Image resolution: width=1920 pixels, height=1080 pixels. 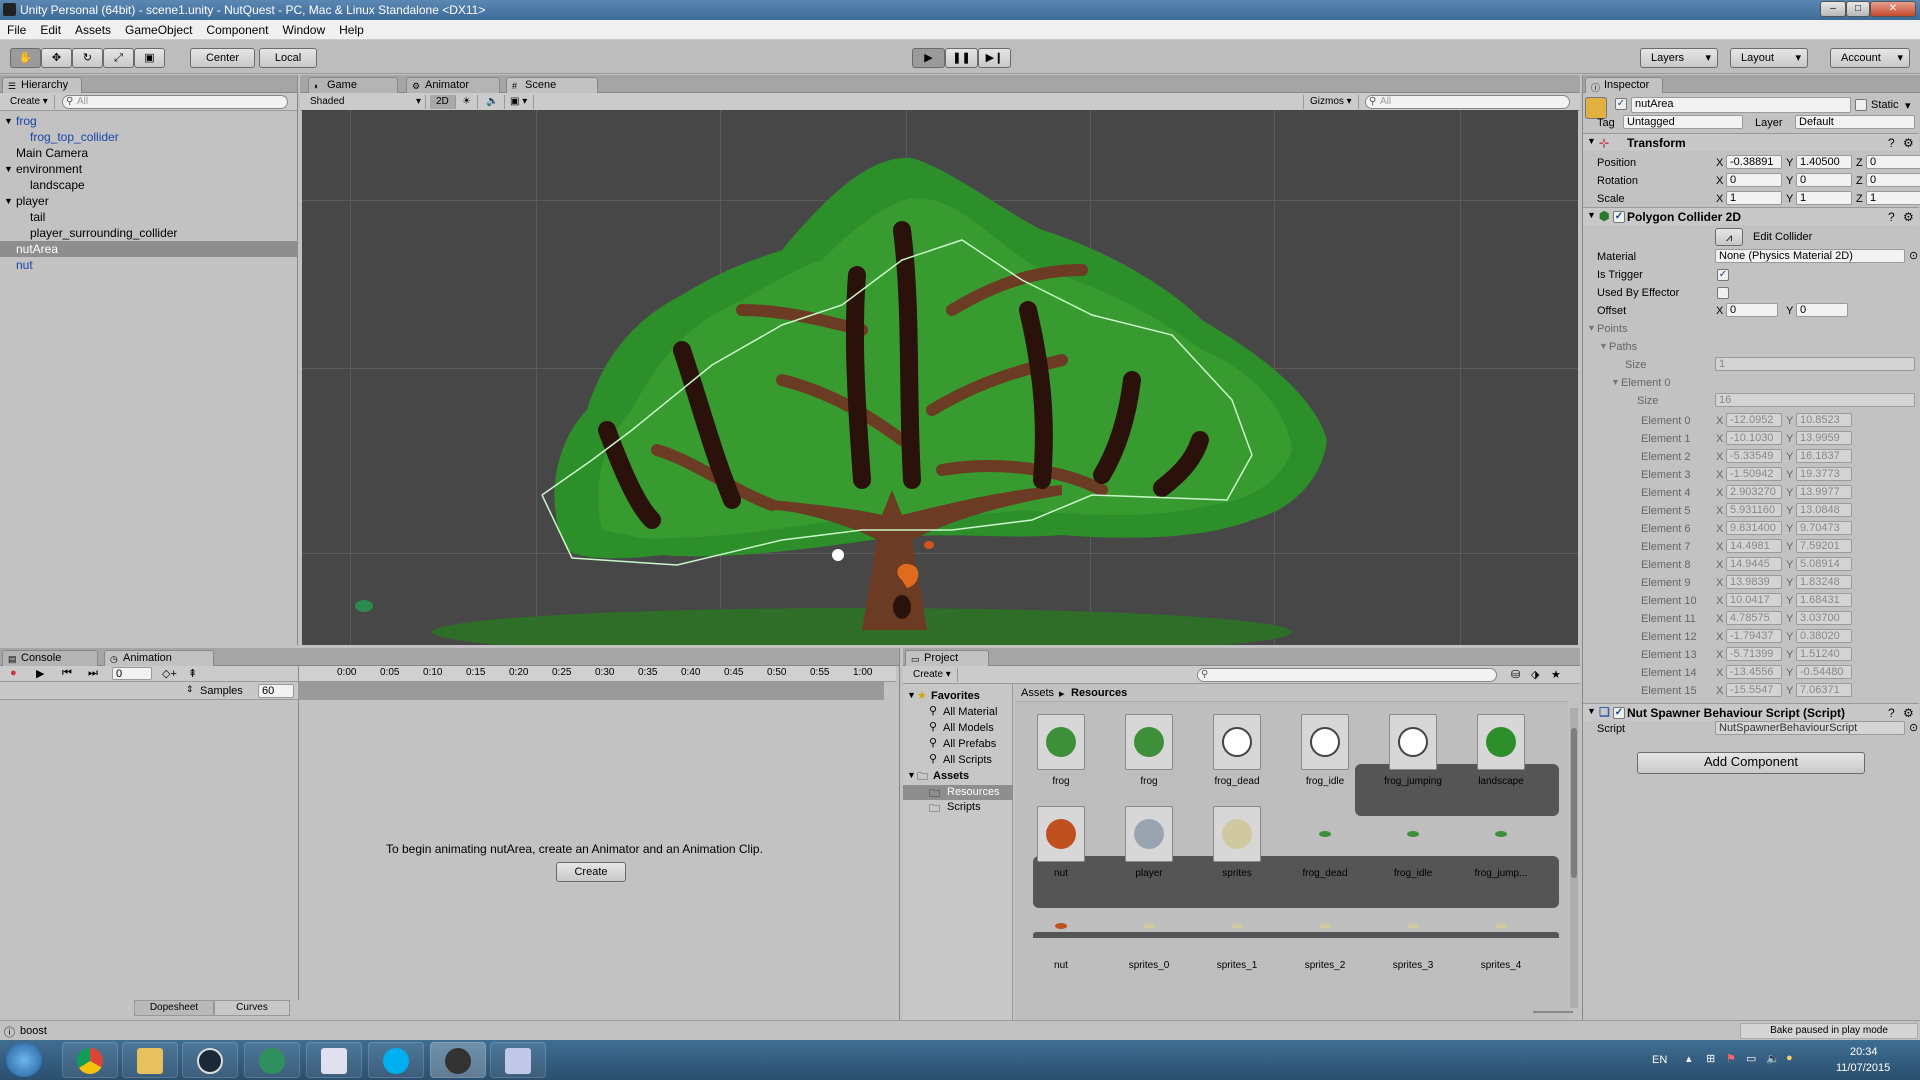 I want to click on tab-scene: # Scene, so click(x=552, y=85).